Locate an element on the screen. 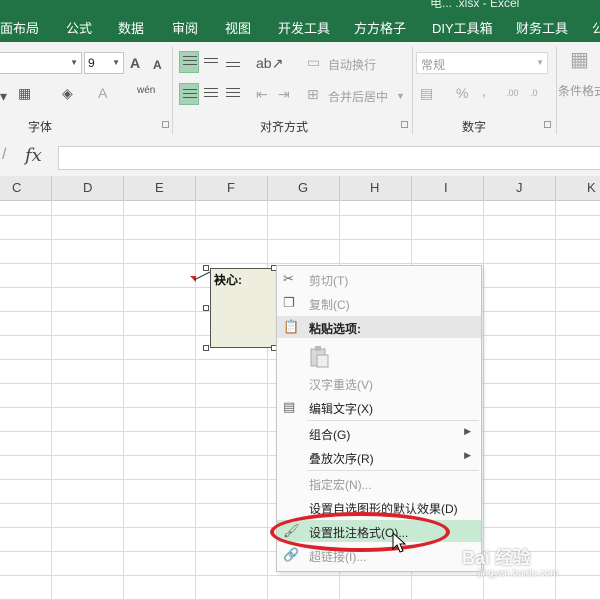  merge-dropdown-arrow: ▼ is located at coordinates (400, 96).